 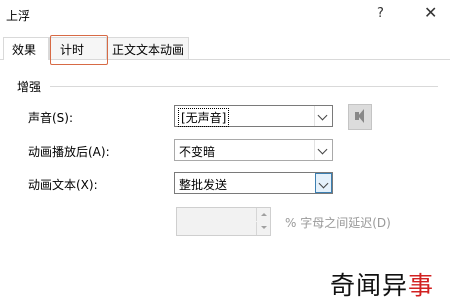 What do you see at coordinates (18, 16) in the screenshot?
I see `window-title: 上浮` at bounding box center [18, 16].